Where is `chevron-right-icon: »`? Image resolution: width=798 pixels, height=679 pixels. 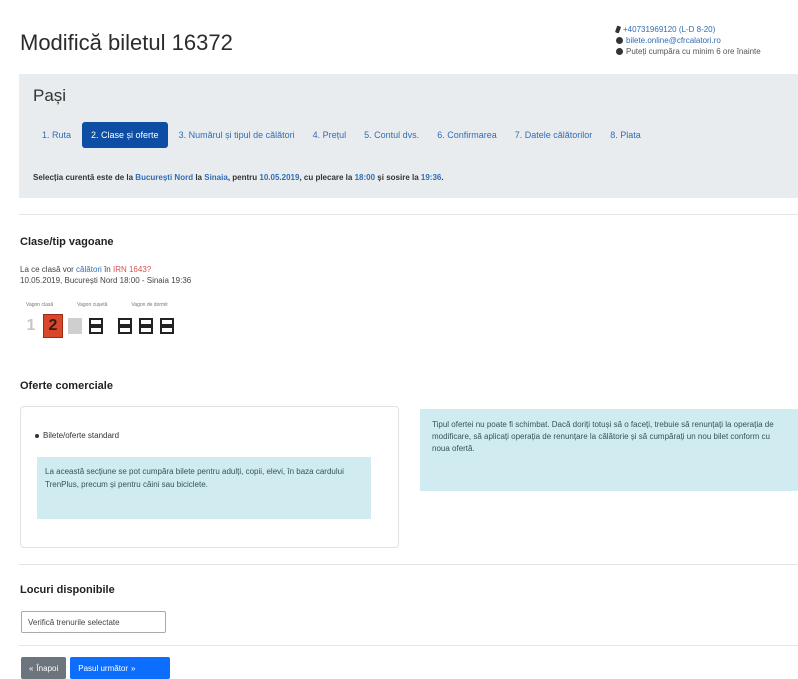 chevron-right-icon: » is located at coordinates (133, 668).